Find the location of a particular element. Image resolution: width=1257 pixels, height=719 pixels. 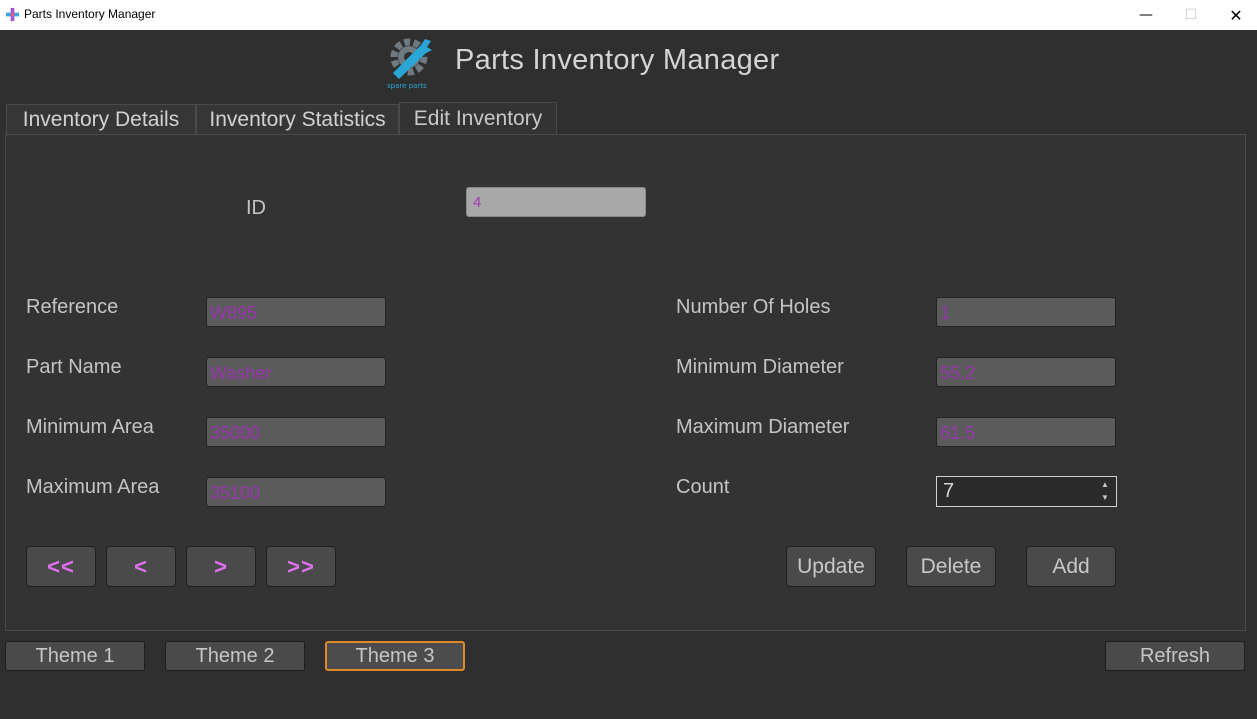

window-title: Parts Inventory Manager is located at coordinates (90, 14).